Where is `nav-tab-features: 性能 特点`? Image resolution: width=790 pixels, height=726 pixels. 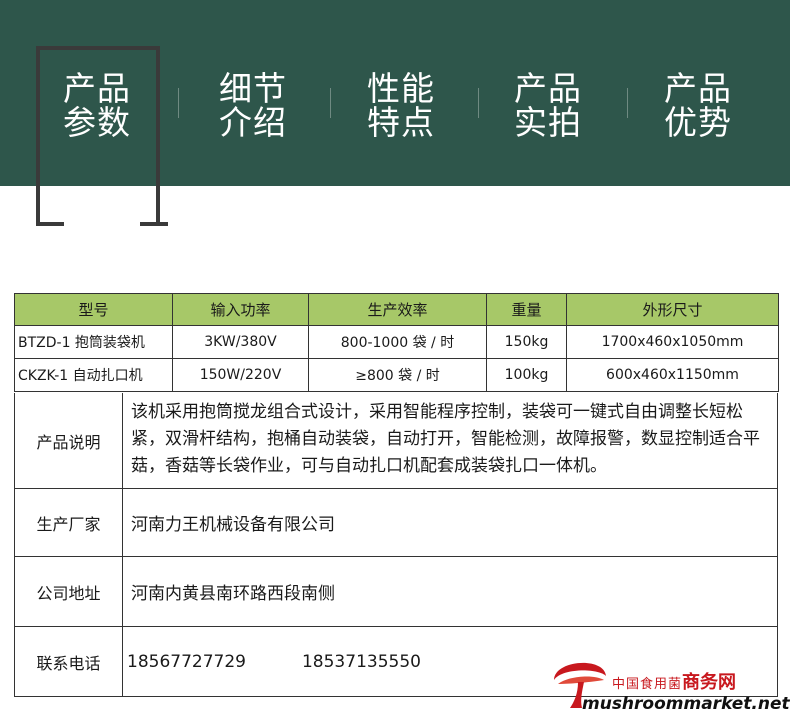 nav-tab-features: 性能 特点 is located at coordinates (401, 109).